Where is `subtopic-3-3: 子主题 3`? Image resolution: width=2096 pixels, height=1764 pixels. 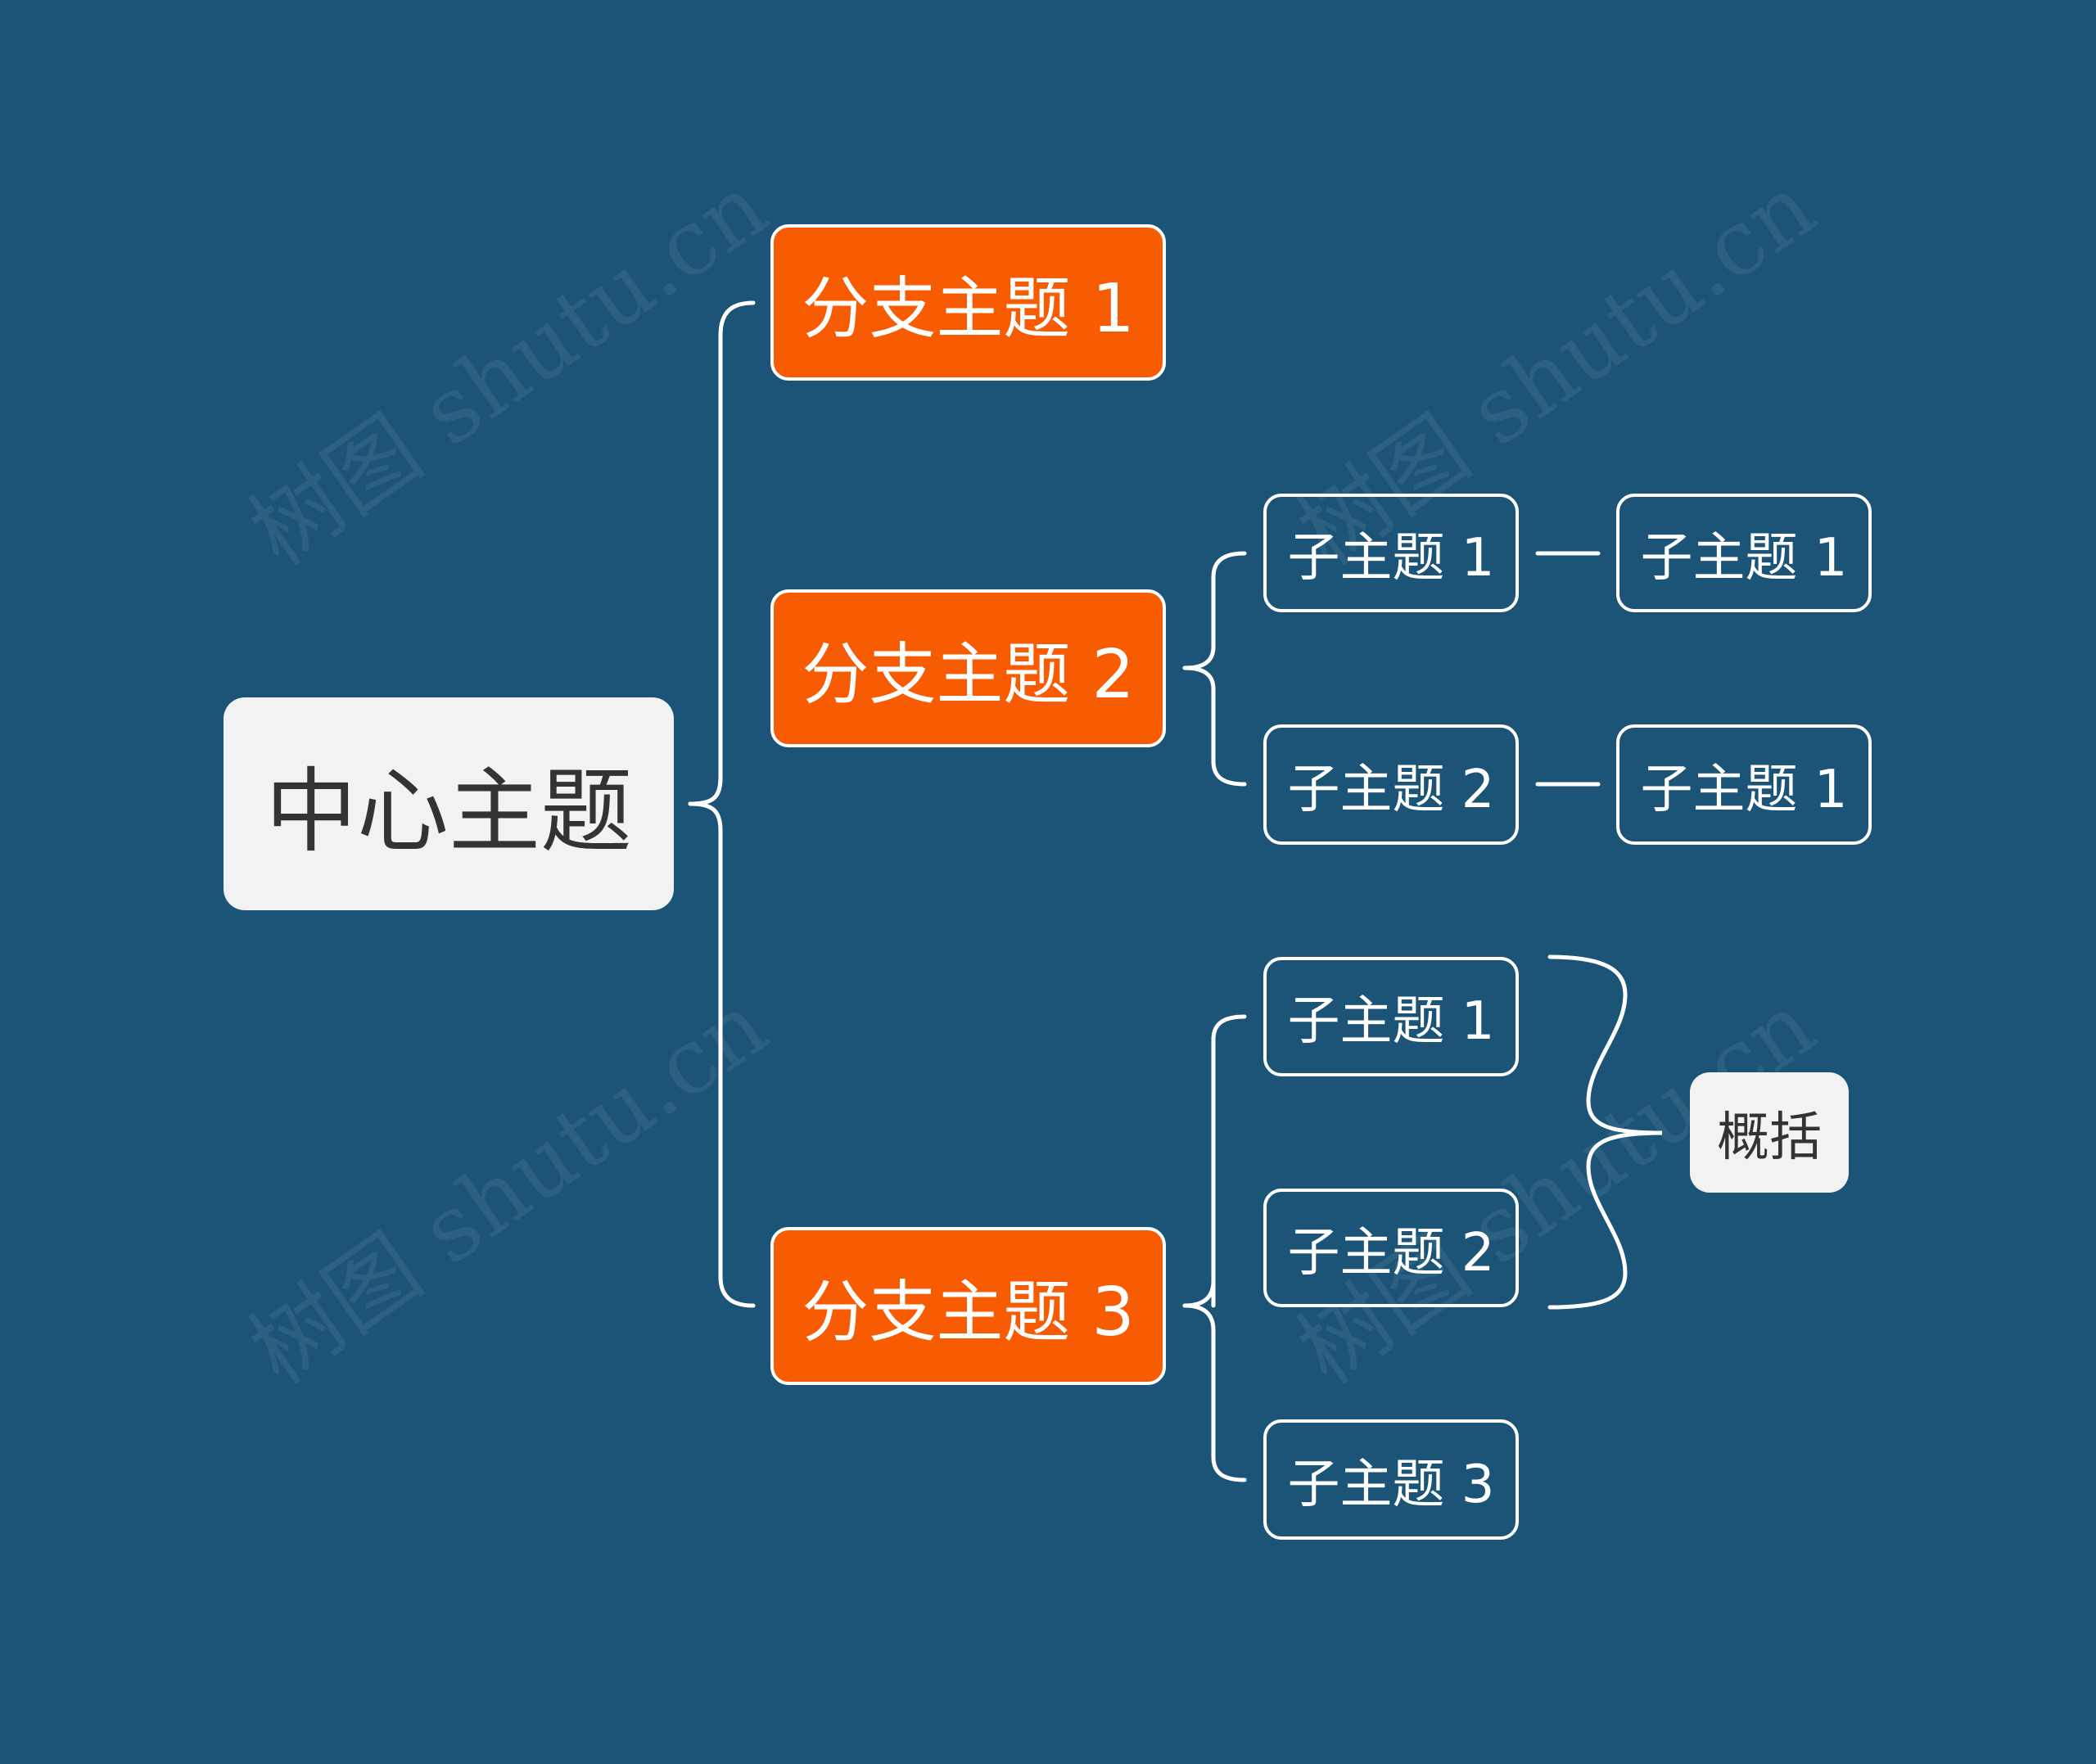
subtopic-3-3: 子主题 3 is located at coordinates (1391, 1479).